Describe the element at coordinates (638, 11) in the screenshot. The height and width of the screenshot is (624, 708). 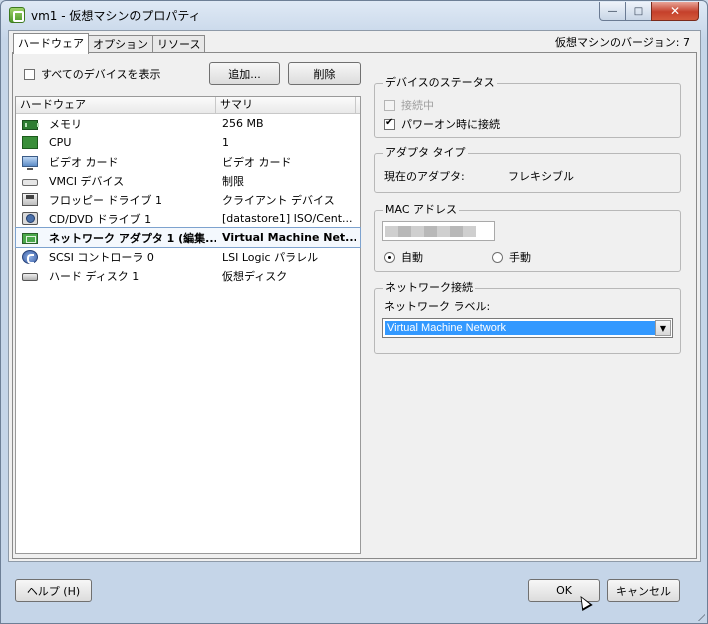
I see `maximize-button: □` at that location.